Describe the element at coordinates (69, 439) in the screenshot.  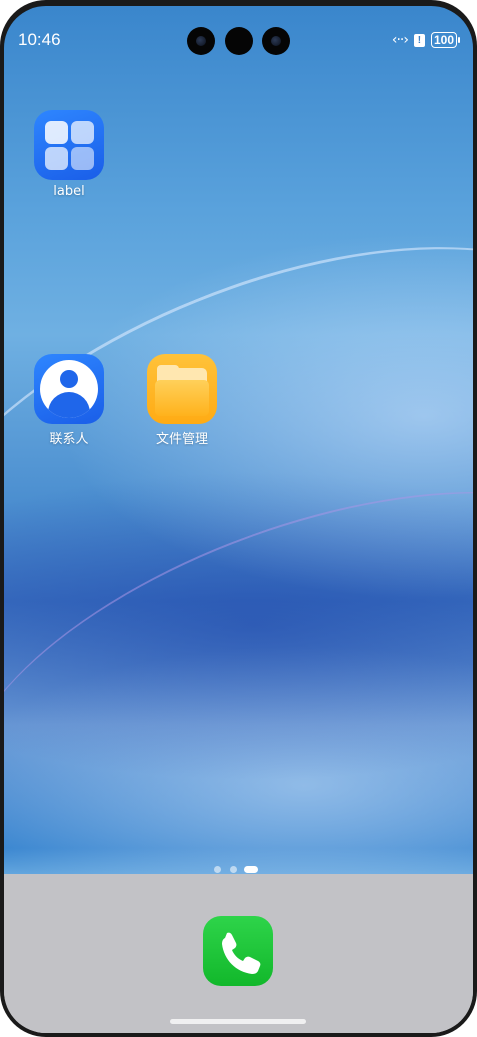
I see `app-name: 联系人` at that location.